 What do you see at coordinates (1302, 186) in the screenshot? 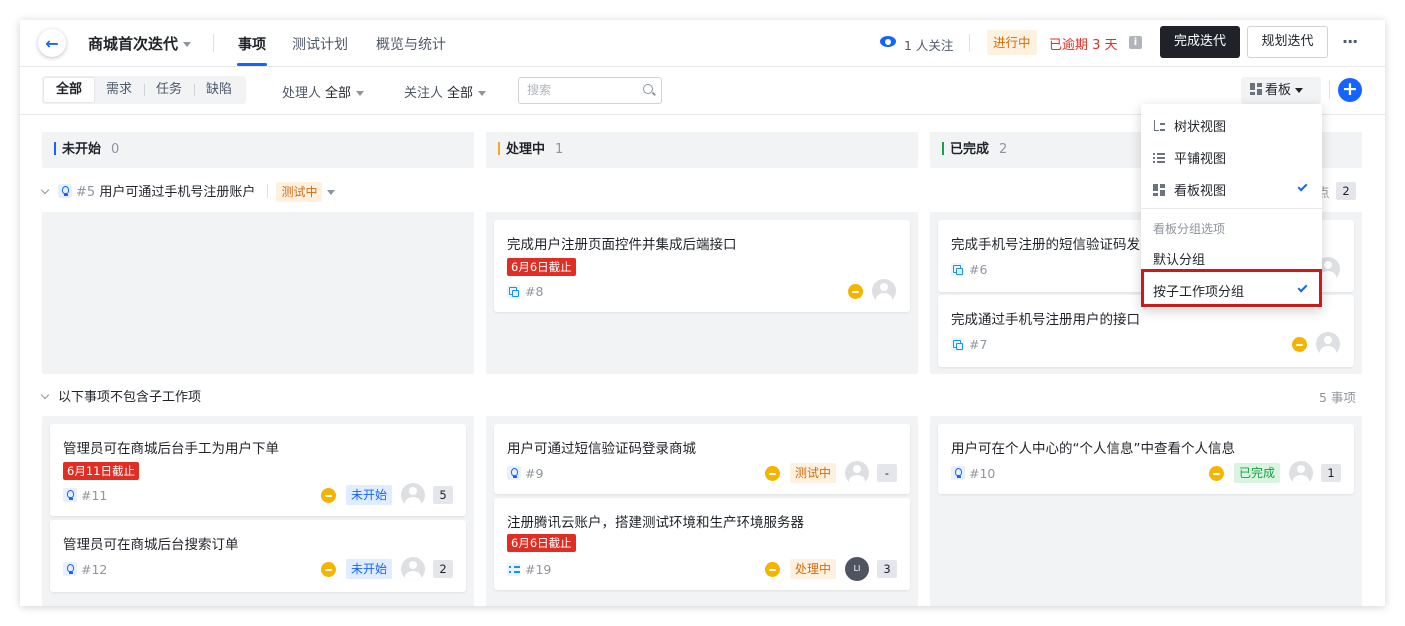
I see `check-icon` at bounding box center [1302, 186].